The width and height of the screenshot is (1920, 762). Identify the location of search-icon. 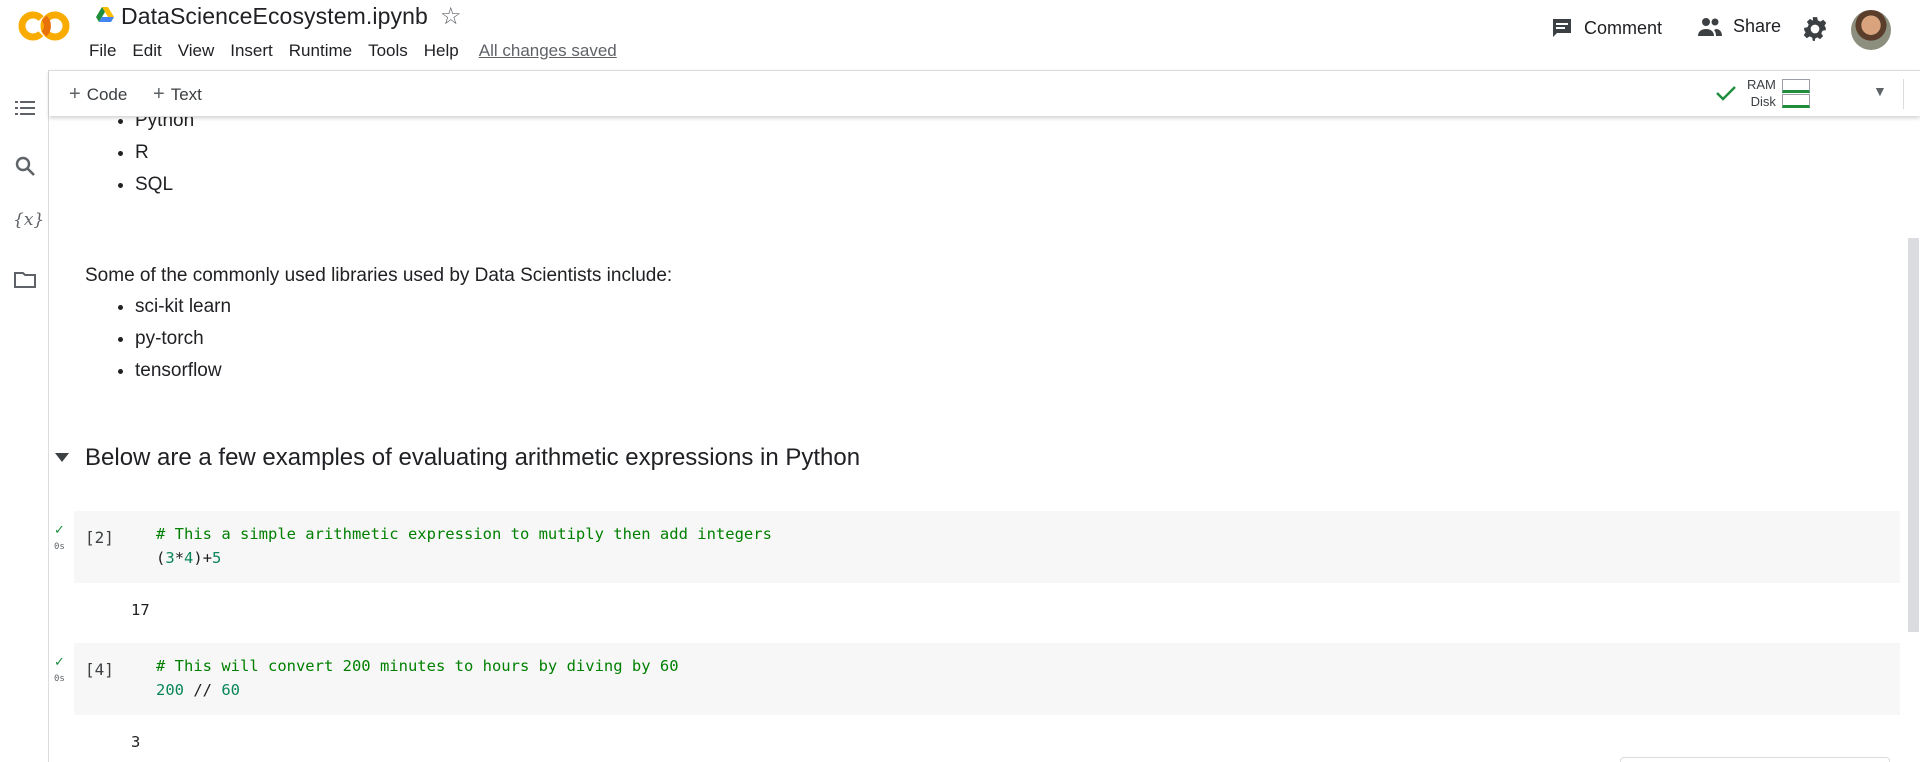
(25, 166).